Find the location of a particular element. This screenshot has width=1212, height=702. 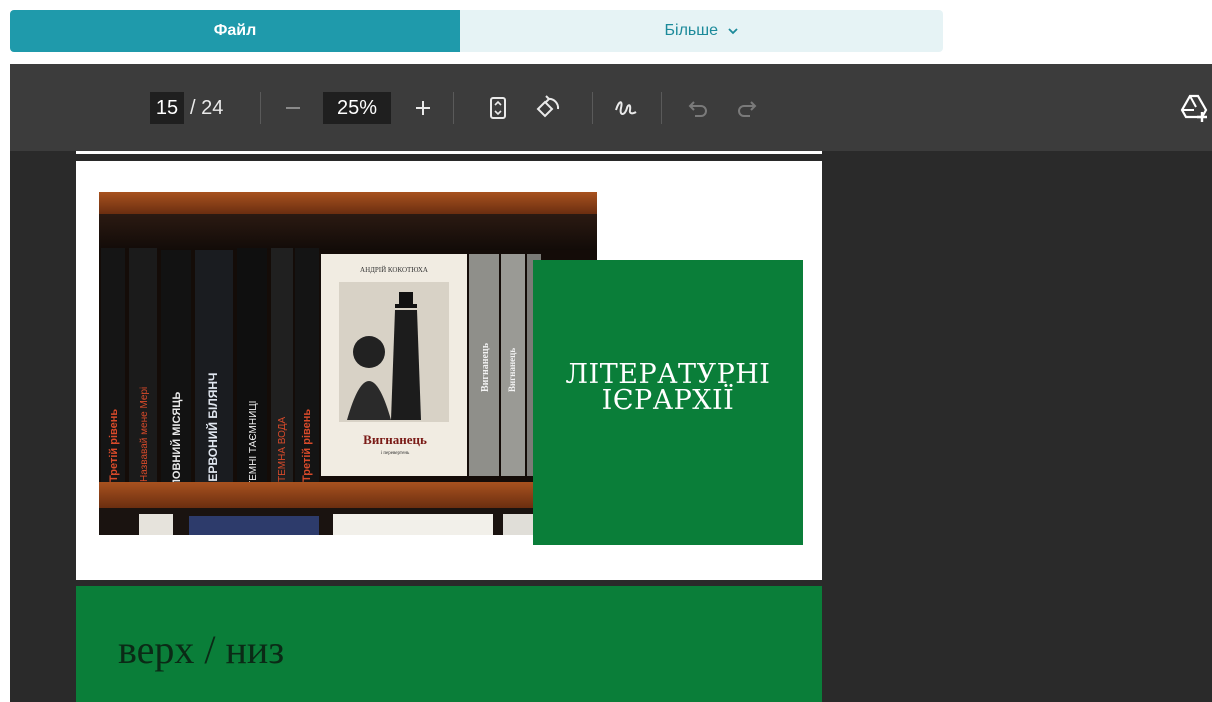

spine-text-2: Назвавай мене Мері is located at coordinates (144, 434).